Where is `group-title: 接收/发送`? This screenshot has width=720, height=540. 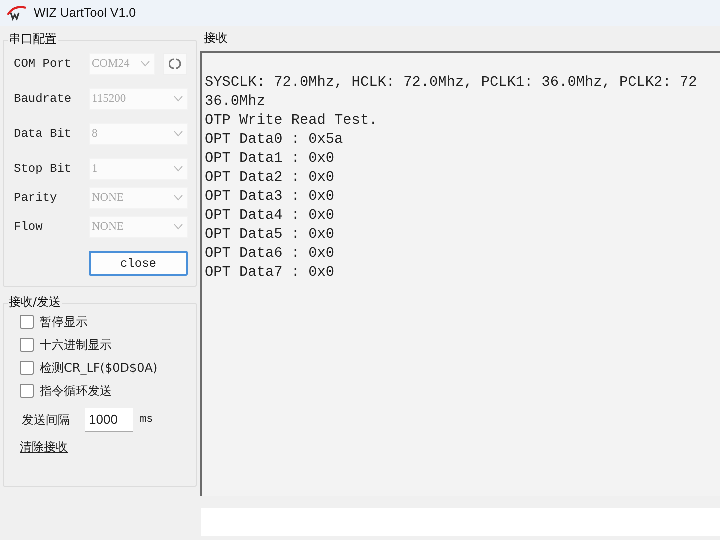 group-title: 接收/发送 is located at coordinates (35, 302).